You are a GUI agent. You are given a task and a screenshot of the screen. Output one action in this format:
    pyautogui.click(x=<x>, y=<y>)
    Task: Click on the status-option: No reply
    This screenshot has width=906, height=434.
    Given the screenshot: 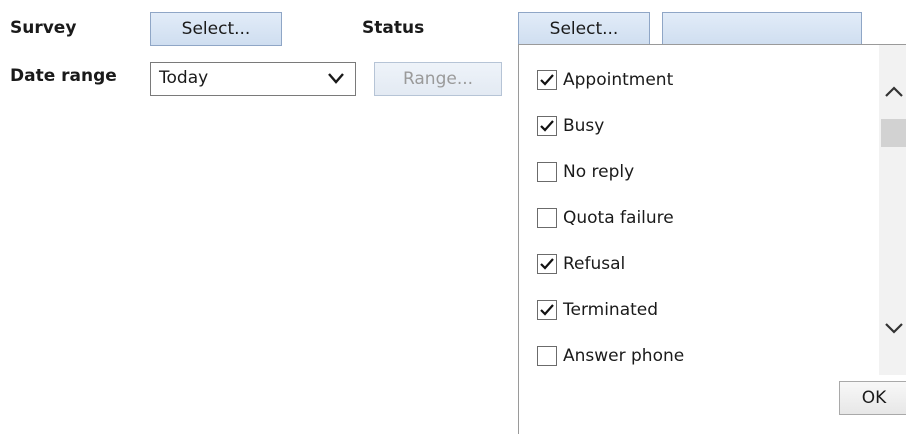 What is the action you would take?
    pyautogui.click(x=585, y=172)
    